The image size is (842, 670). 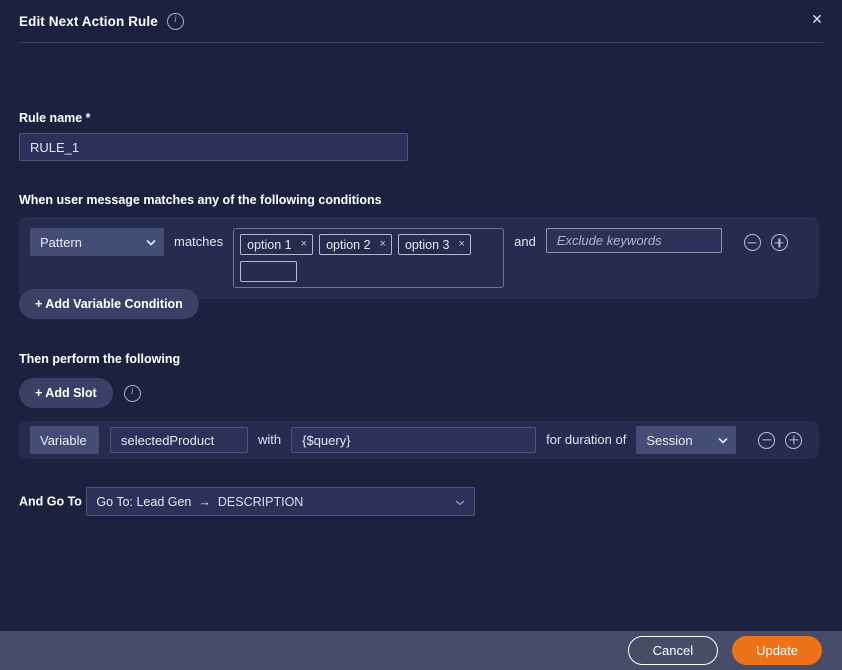 I want to click on add-slot-button: + Add Slot, so click(x=66, y=393).